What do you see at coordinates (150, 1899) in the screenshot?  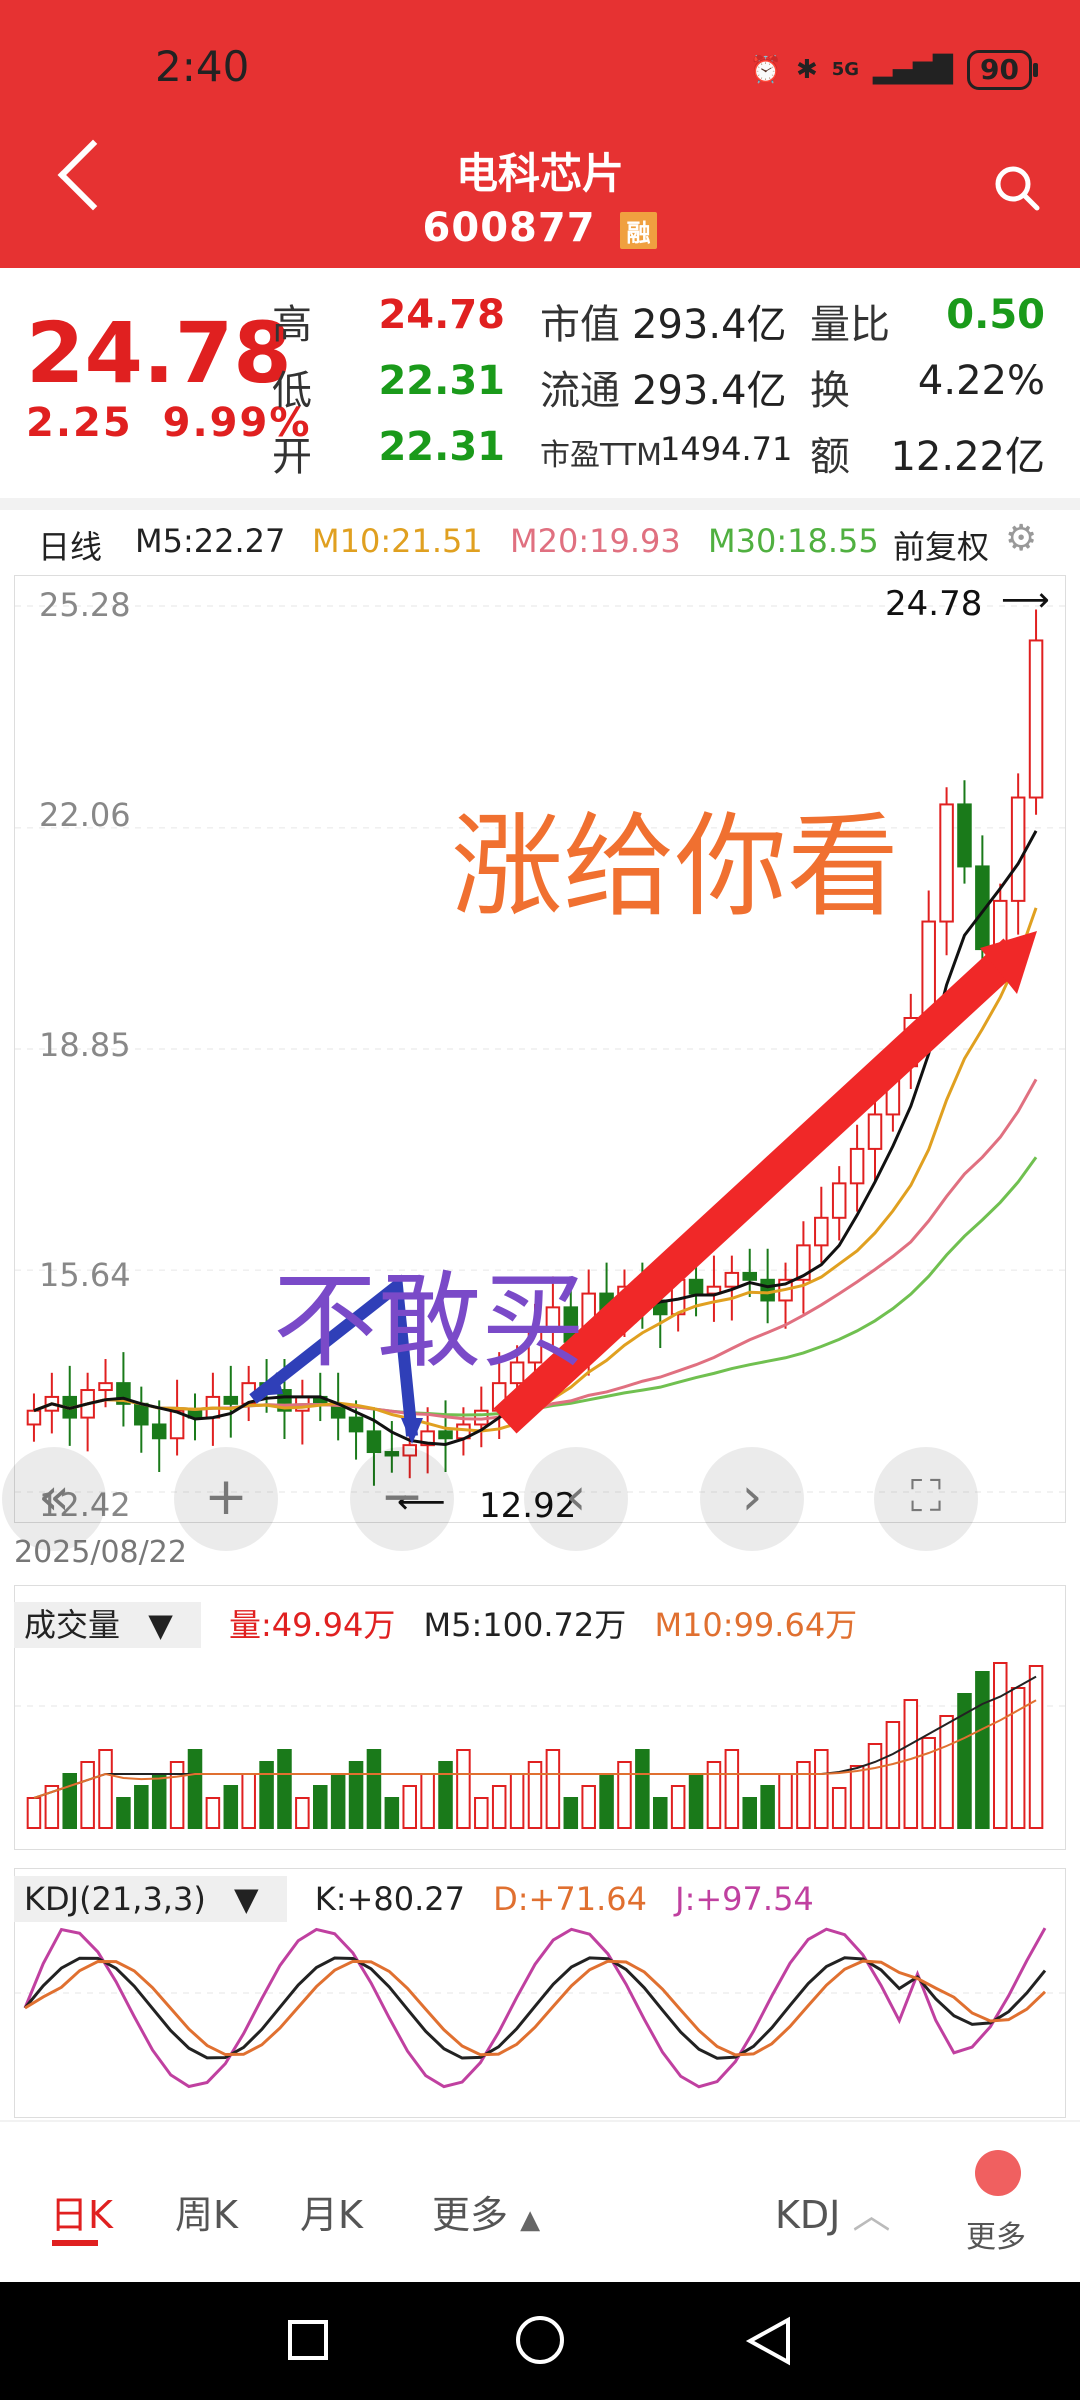 I see `kdj-selector: KDJ(21,3,3) ▼` at bounding box center [150, 1899].